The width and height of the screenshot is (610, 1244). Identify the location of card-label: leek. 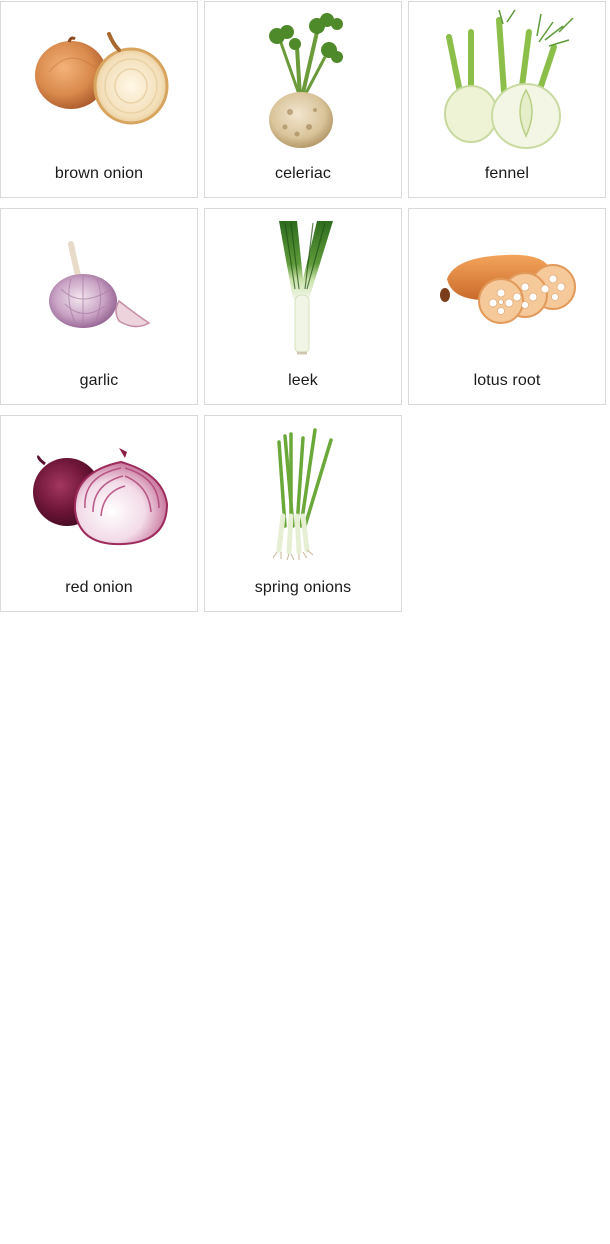
(303, 380).